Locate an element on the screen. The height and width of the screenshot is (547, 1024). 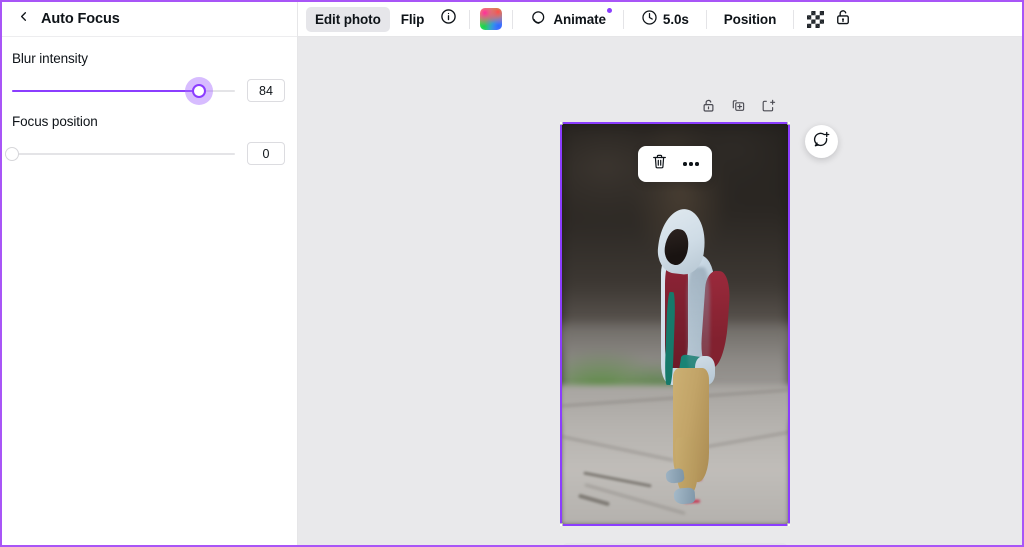
chevron-left-icon is located at coordinates (23, 19).